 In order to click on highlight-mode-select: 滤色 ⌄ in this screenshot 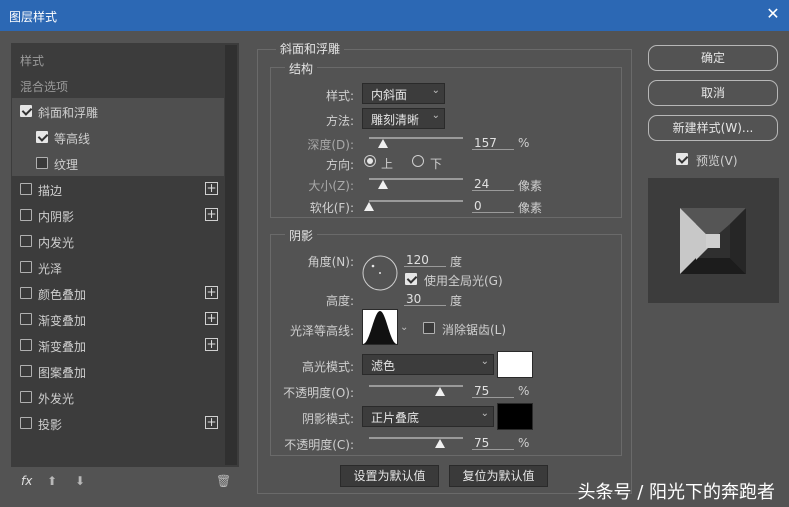, I will do `click(428, 364)`.